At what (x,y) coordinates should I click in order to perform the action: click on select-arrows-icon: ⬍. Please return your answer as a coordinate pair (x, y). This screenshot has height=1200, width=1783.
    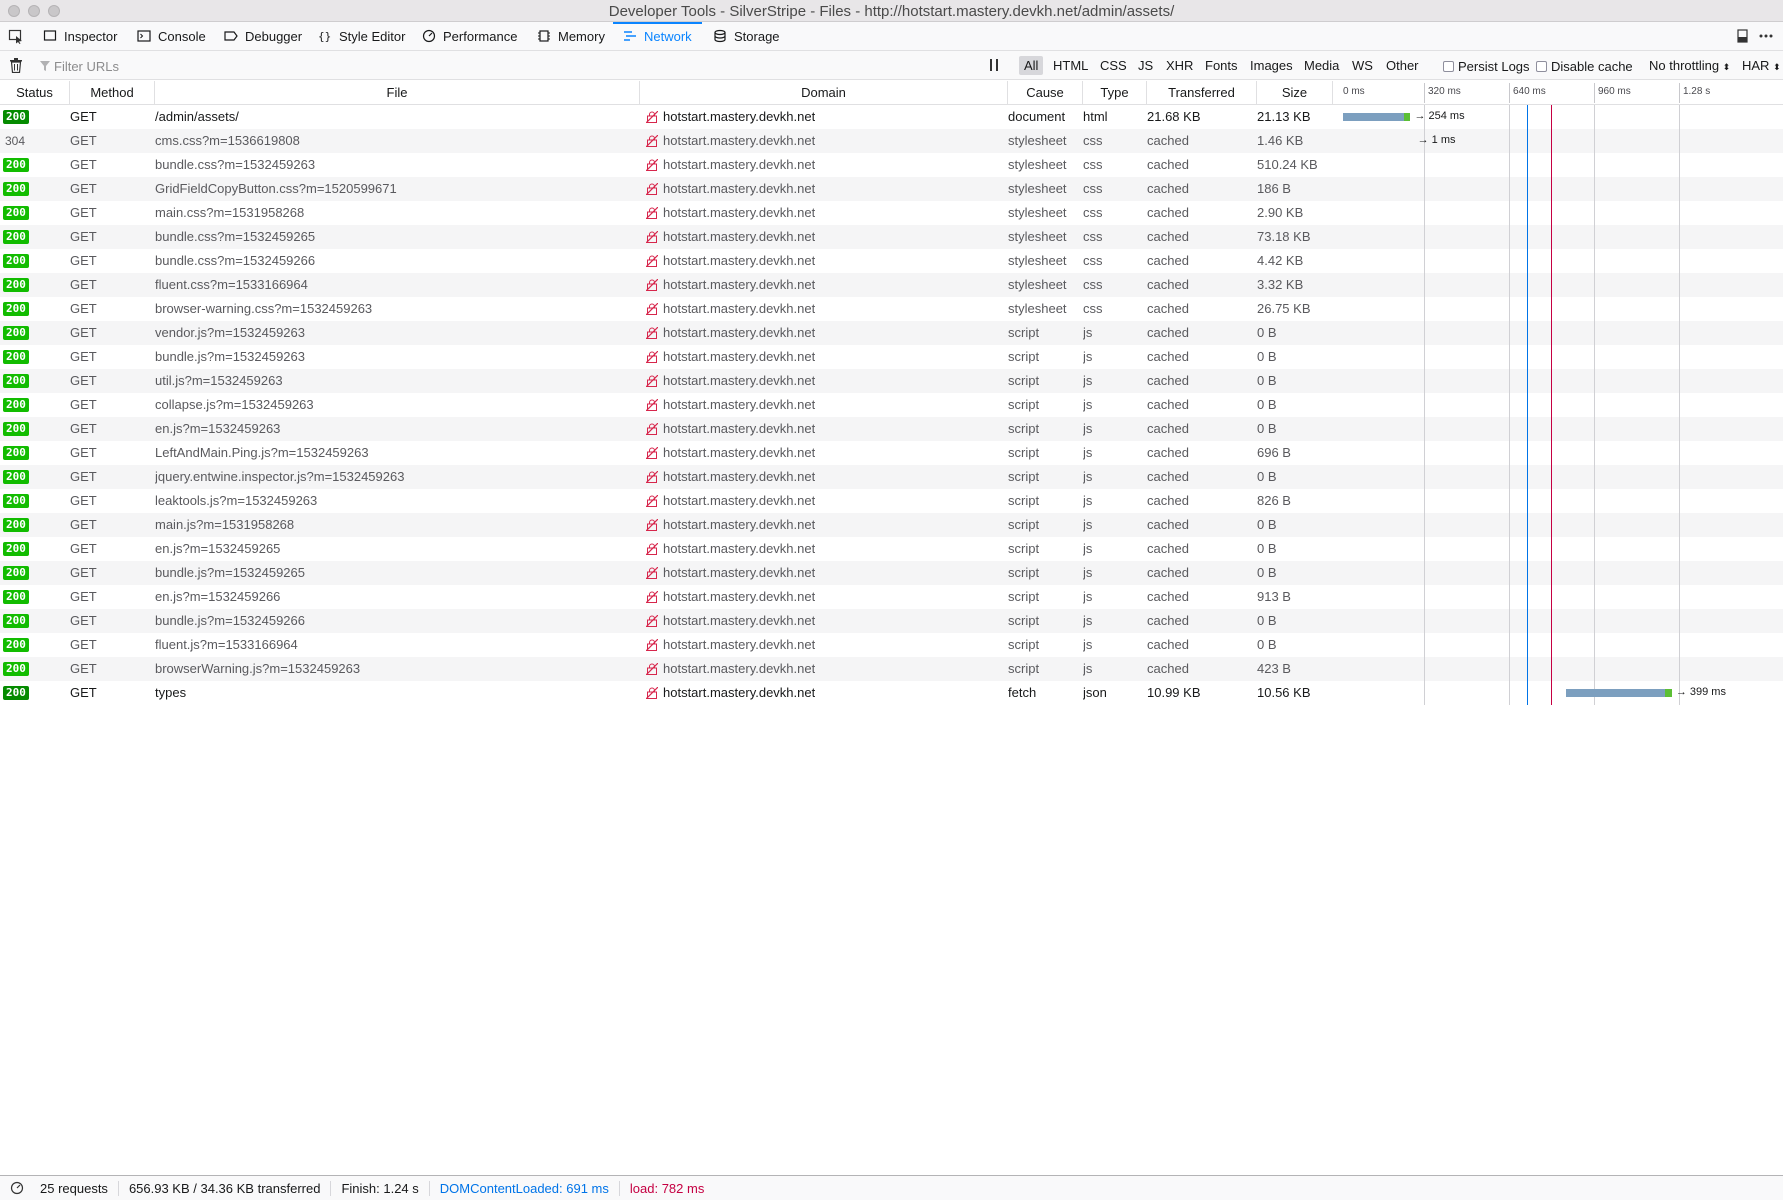
    Looking at the image, I should click on (1726, 67).